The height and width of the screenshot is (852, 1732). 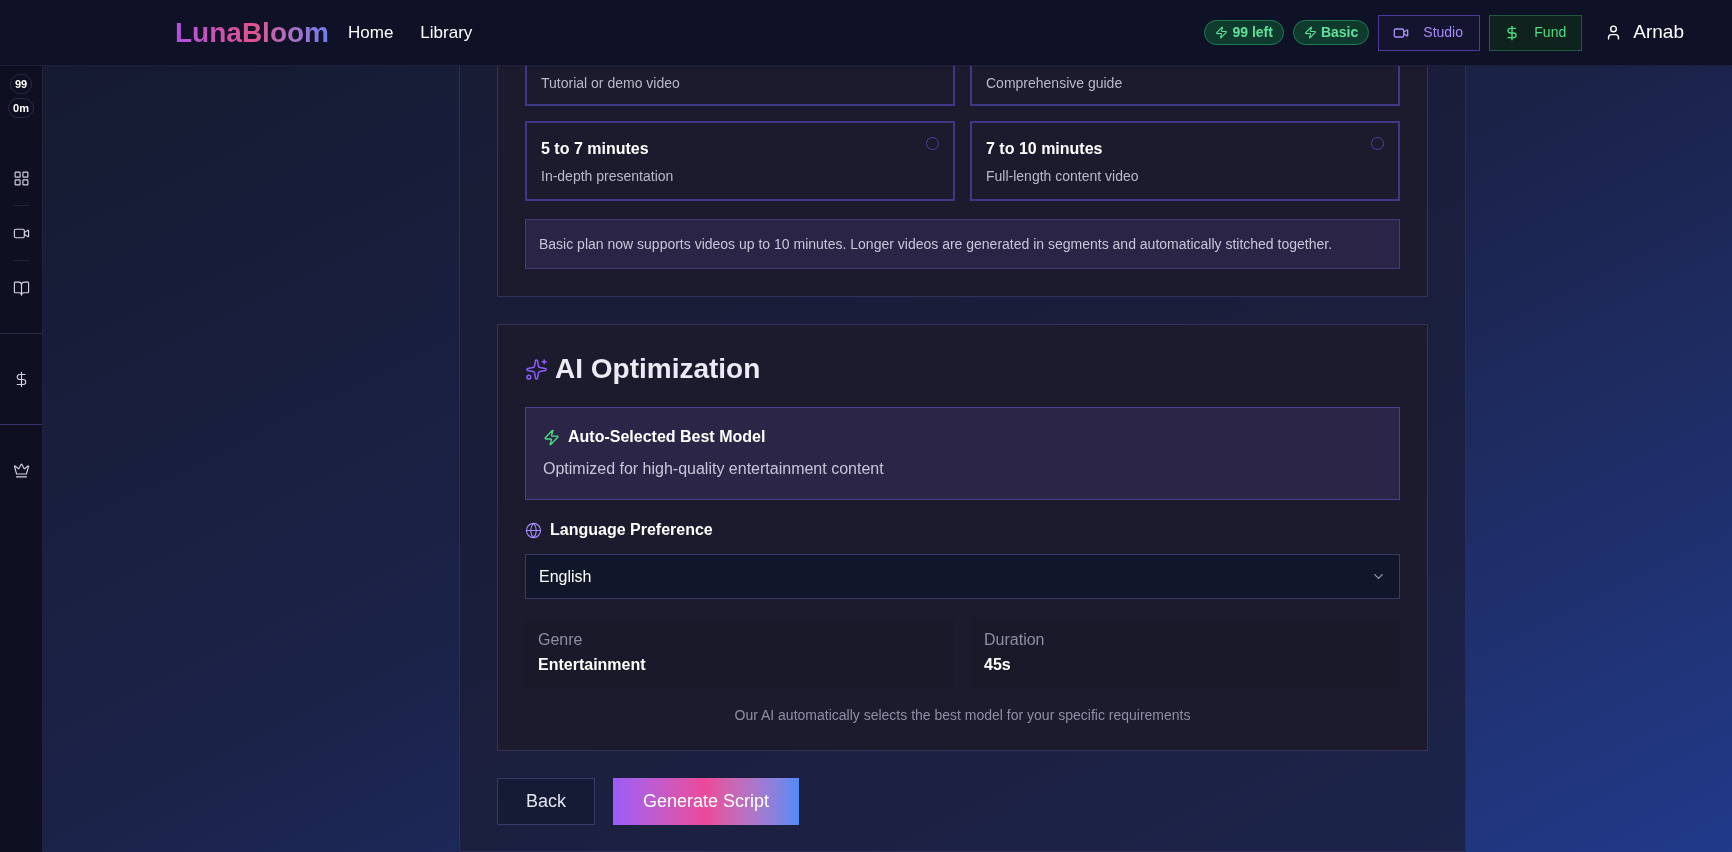 What do you see at coordinates (1185, 86) in the screenshot?
I see `duration-option: Comprehensive guide` at bounding box center [1185, 86].